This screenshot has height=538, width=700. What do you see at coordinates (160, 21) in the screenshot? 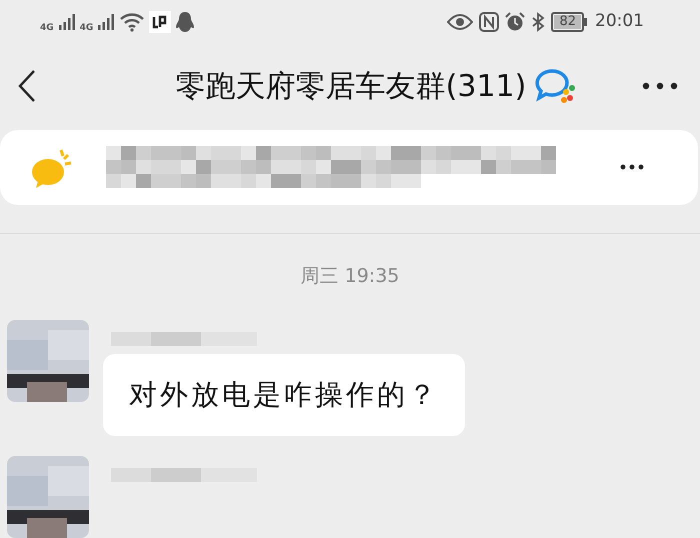
I see `app-icon` at bounding box center [160, 21].